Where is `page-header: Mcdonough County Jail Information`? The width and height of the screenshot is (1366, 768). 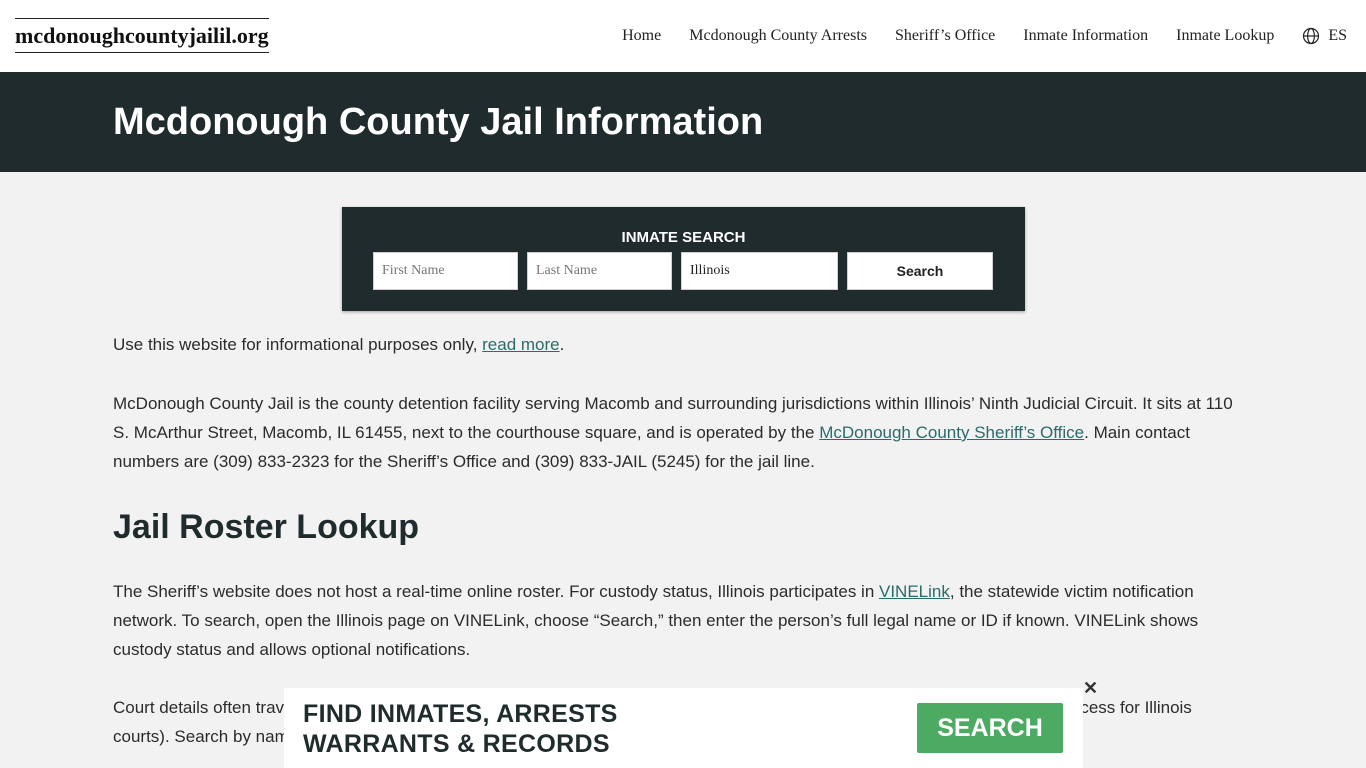 page-header: Mcdonough County Jail Information is located at coordinates (683, 122).